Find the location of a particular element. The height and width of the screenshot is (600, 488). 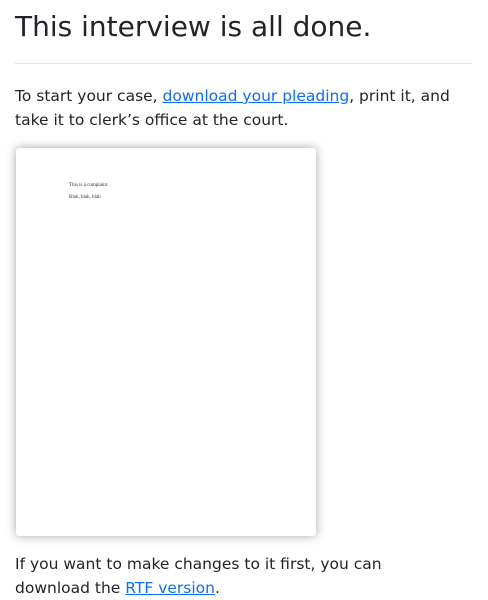

preview-line-1: This is a complaint. is located at coordinates (89, 185).